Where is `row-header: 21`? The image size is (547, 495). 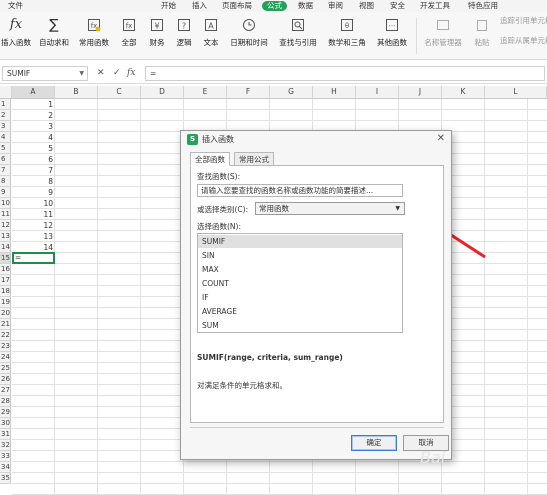
row-header: 21 is located at coordinates (5, 324).